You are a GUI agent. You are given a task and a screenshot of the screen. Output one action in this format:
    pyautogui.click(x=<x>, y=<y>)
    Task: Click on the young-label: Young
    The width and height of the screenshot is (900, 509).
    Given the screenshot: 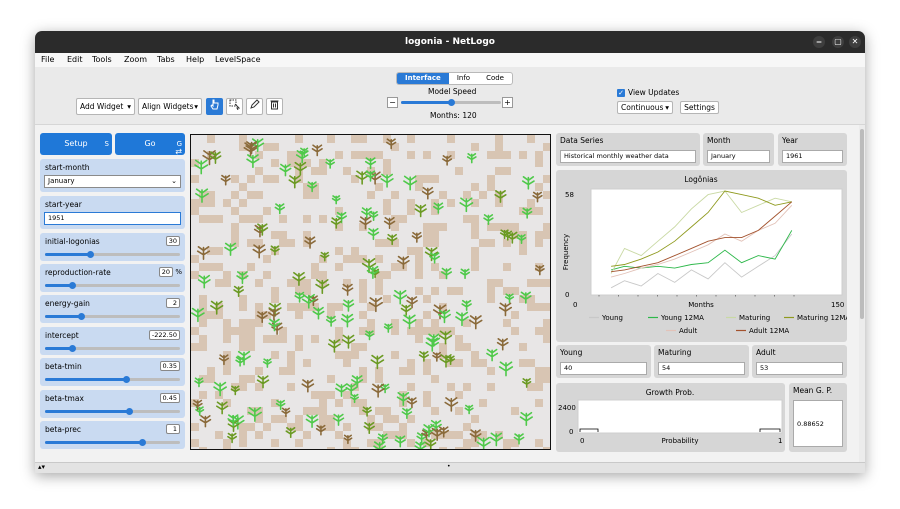 What is the action you would take?
    pyautogui.click(x=571, y=352)
    